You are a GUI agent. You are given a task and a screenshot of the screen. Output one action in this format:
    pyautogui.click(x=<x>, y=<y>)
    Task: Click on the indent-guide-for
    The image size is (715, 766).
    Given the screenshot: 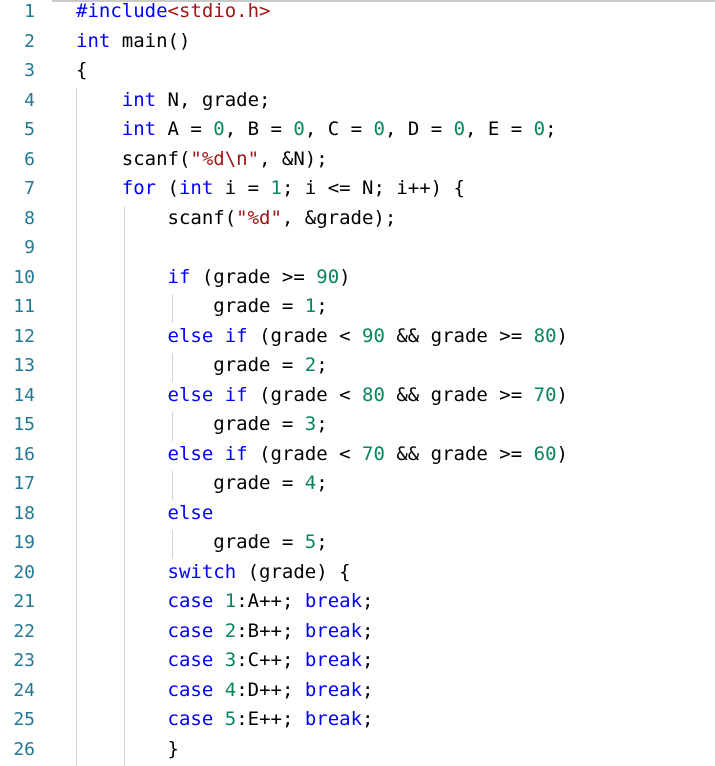 What is the action you would take?
    pyautogui.click(x=124, y=486)
    